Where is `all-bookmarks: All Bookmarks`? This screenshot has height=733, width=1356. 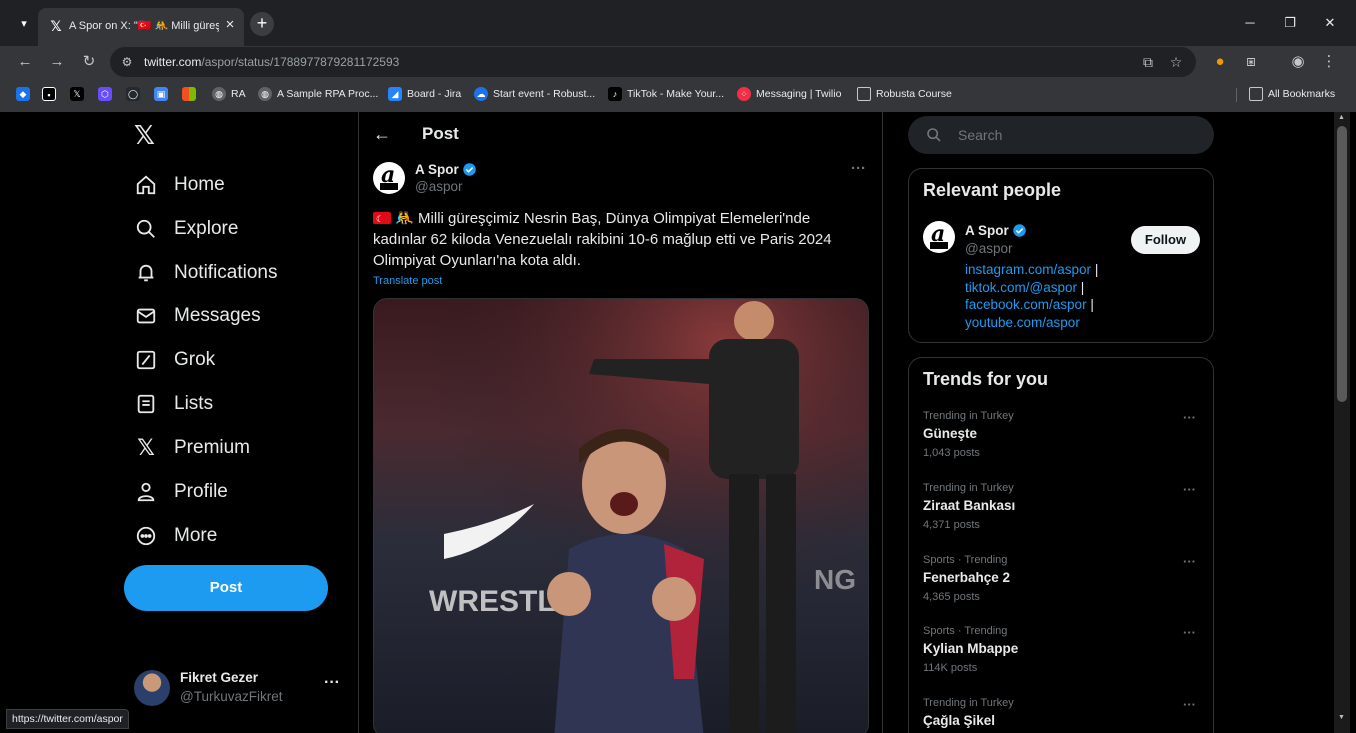 all-bookmarks: All Bookmarks is located at coordinates (1292, 94).